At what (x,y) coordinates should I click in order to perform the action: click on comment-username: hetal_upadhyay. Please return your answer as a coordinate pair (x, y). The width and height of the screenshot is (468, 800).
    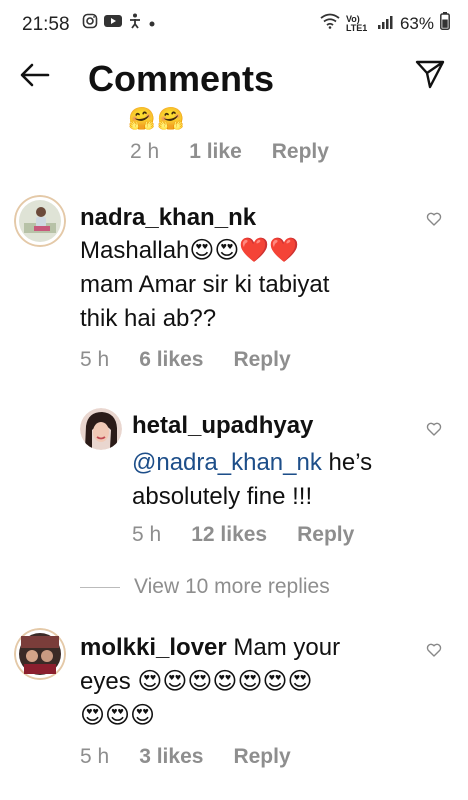
    Looking at the image, I should click on (222, 426).